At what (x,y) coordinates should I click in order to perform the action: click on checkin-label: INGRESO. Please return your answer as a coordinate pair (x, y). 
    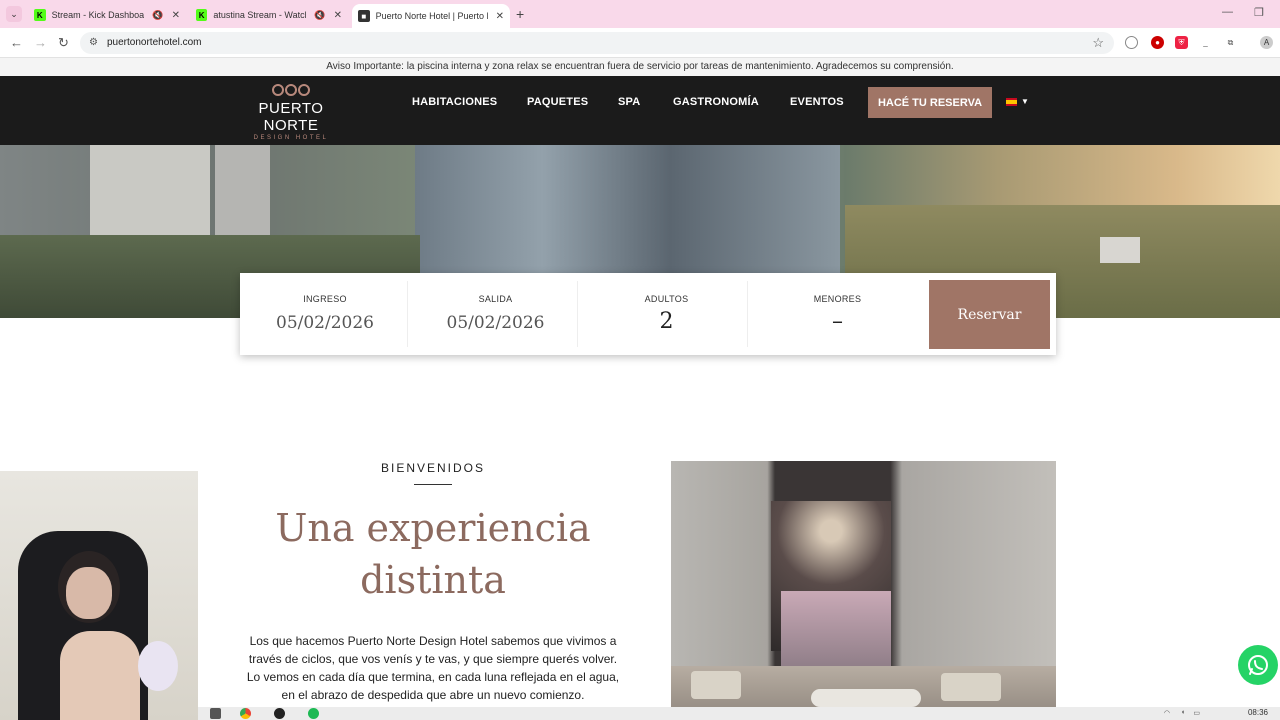
    Looking at the image, I should click on (325, 299).